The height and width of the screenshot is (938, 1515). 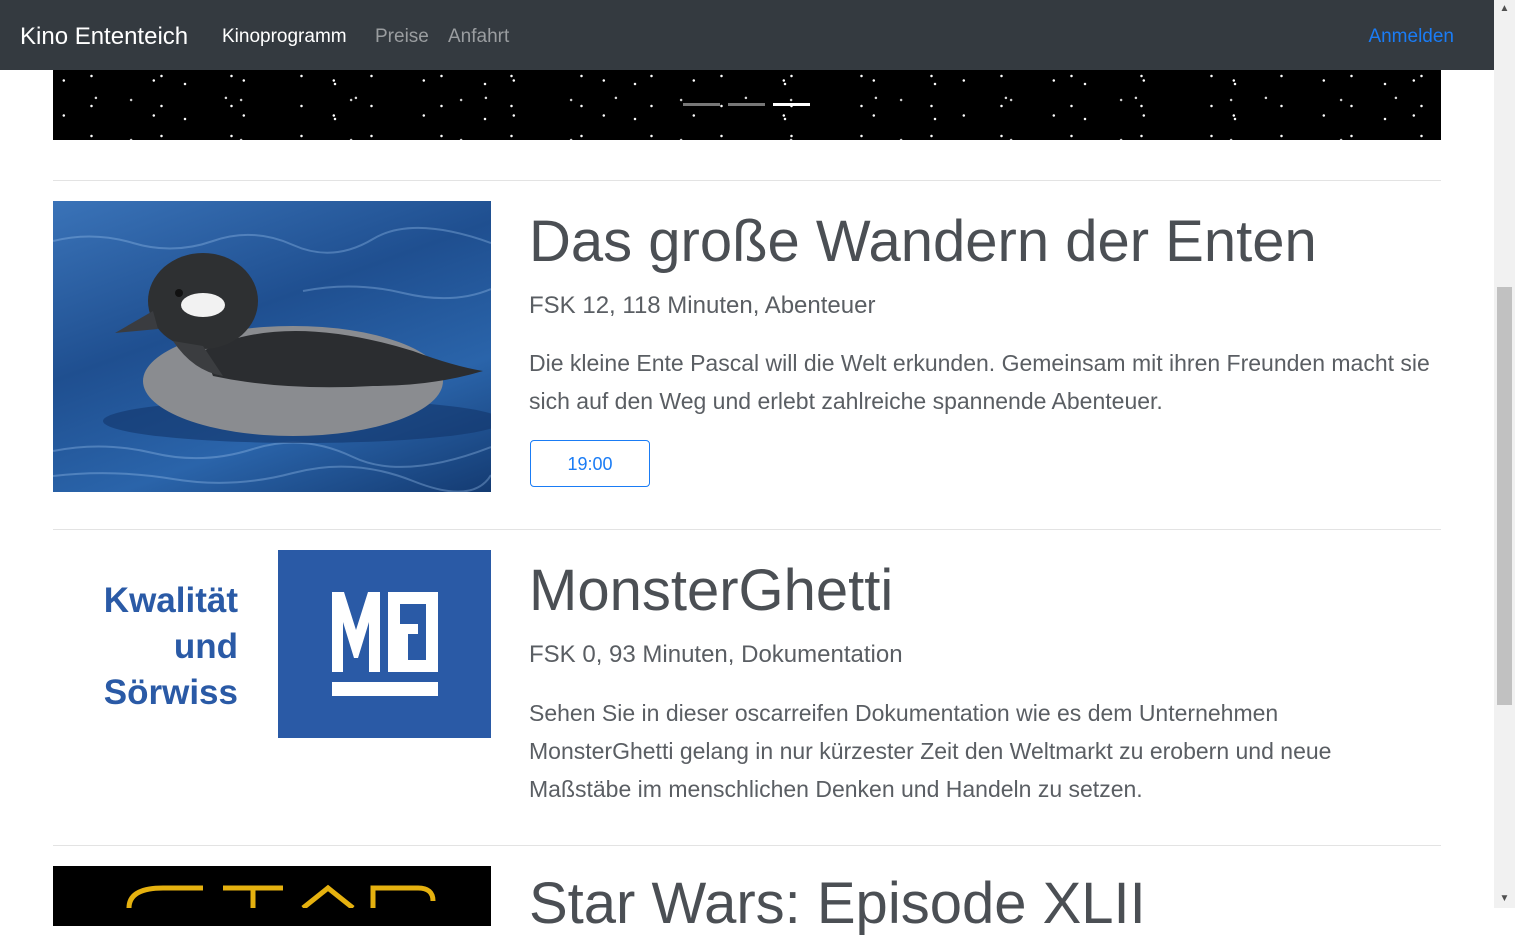 I want to click on carousel-indicator-active, so click(x=791, y=104).